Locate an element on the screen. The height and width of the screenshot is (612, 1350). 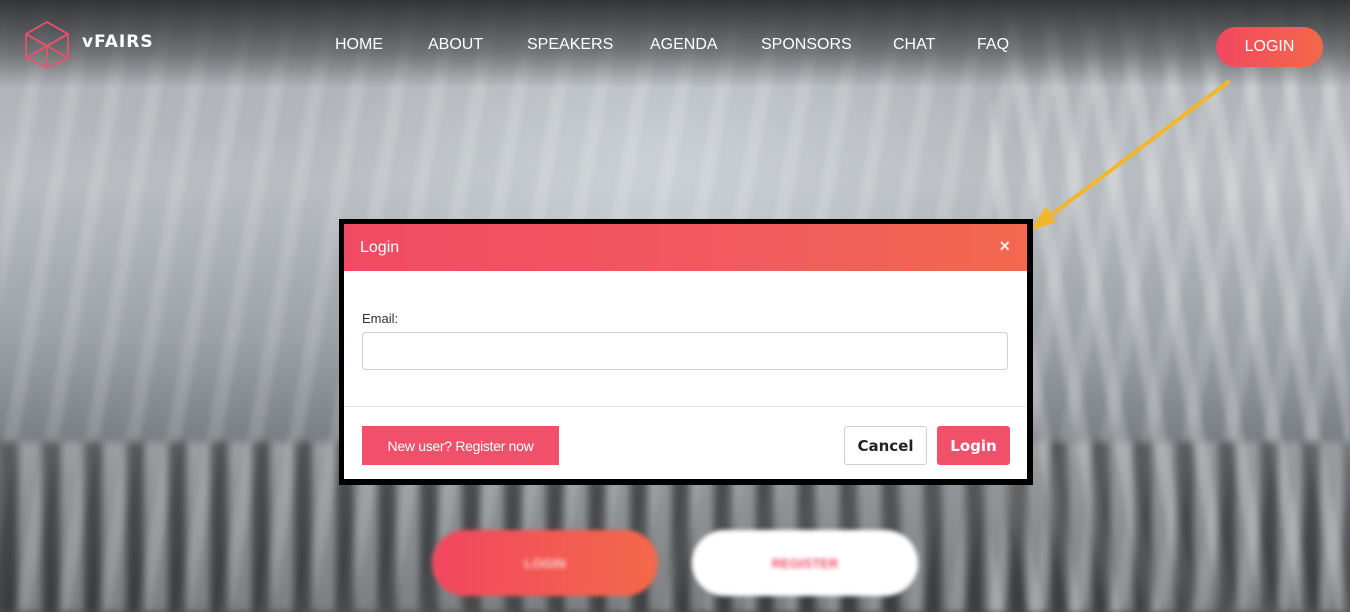
email-label: Email: is located at coordinates (380, 318).